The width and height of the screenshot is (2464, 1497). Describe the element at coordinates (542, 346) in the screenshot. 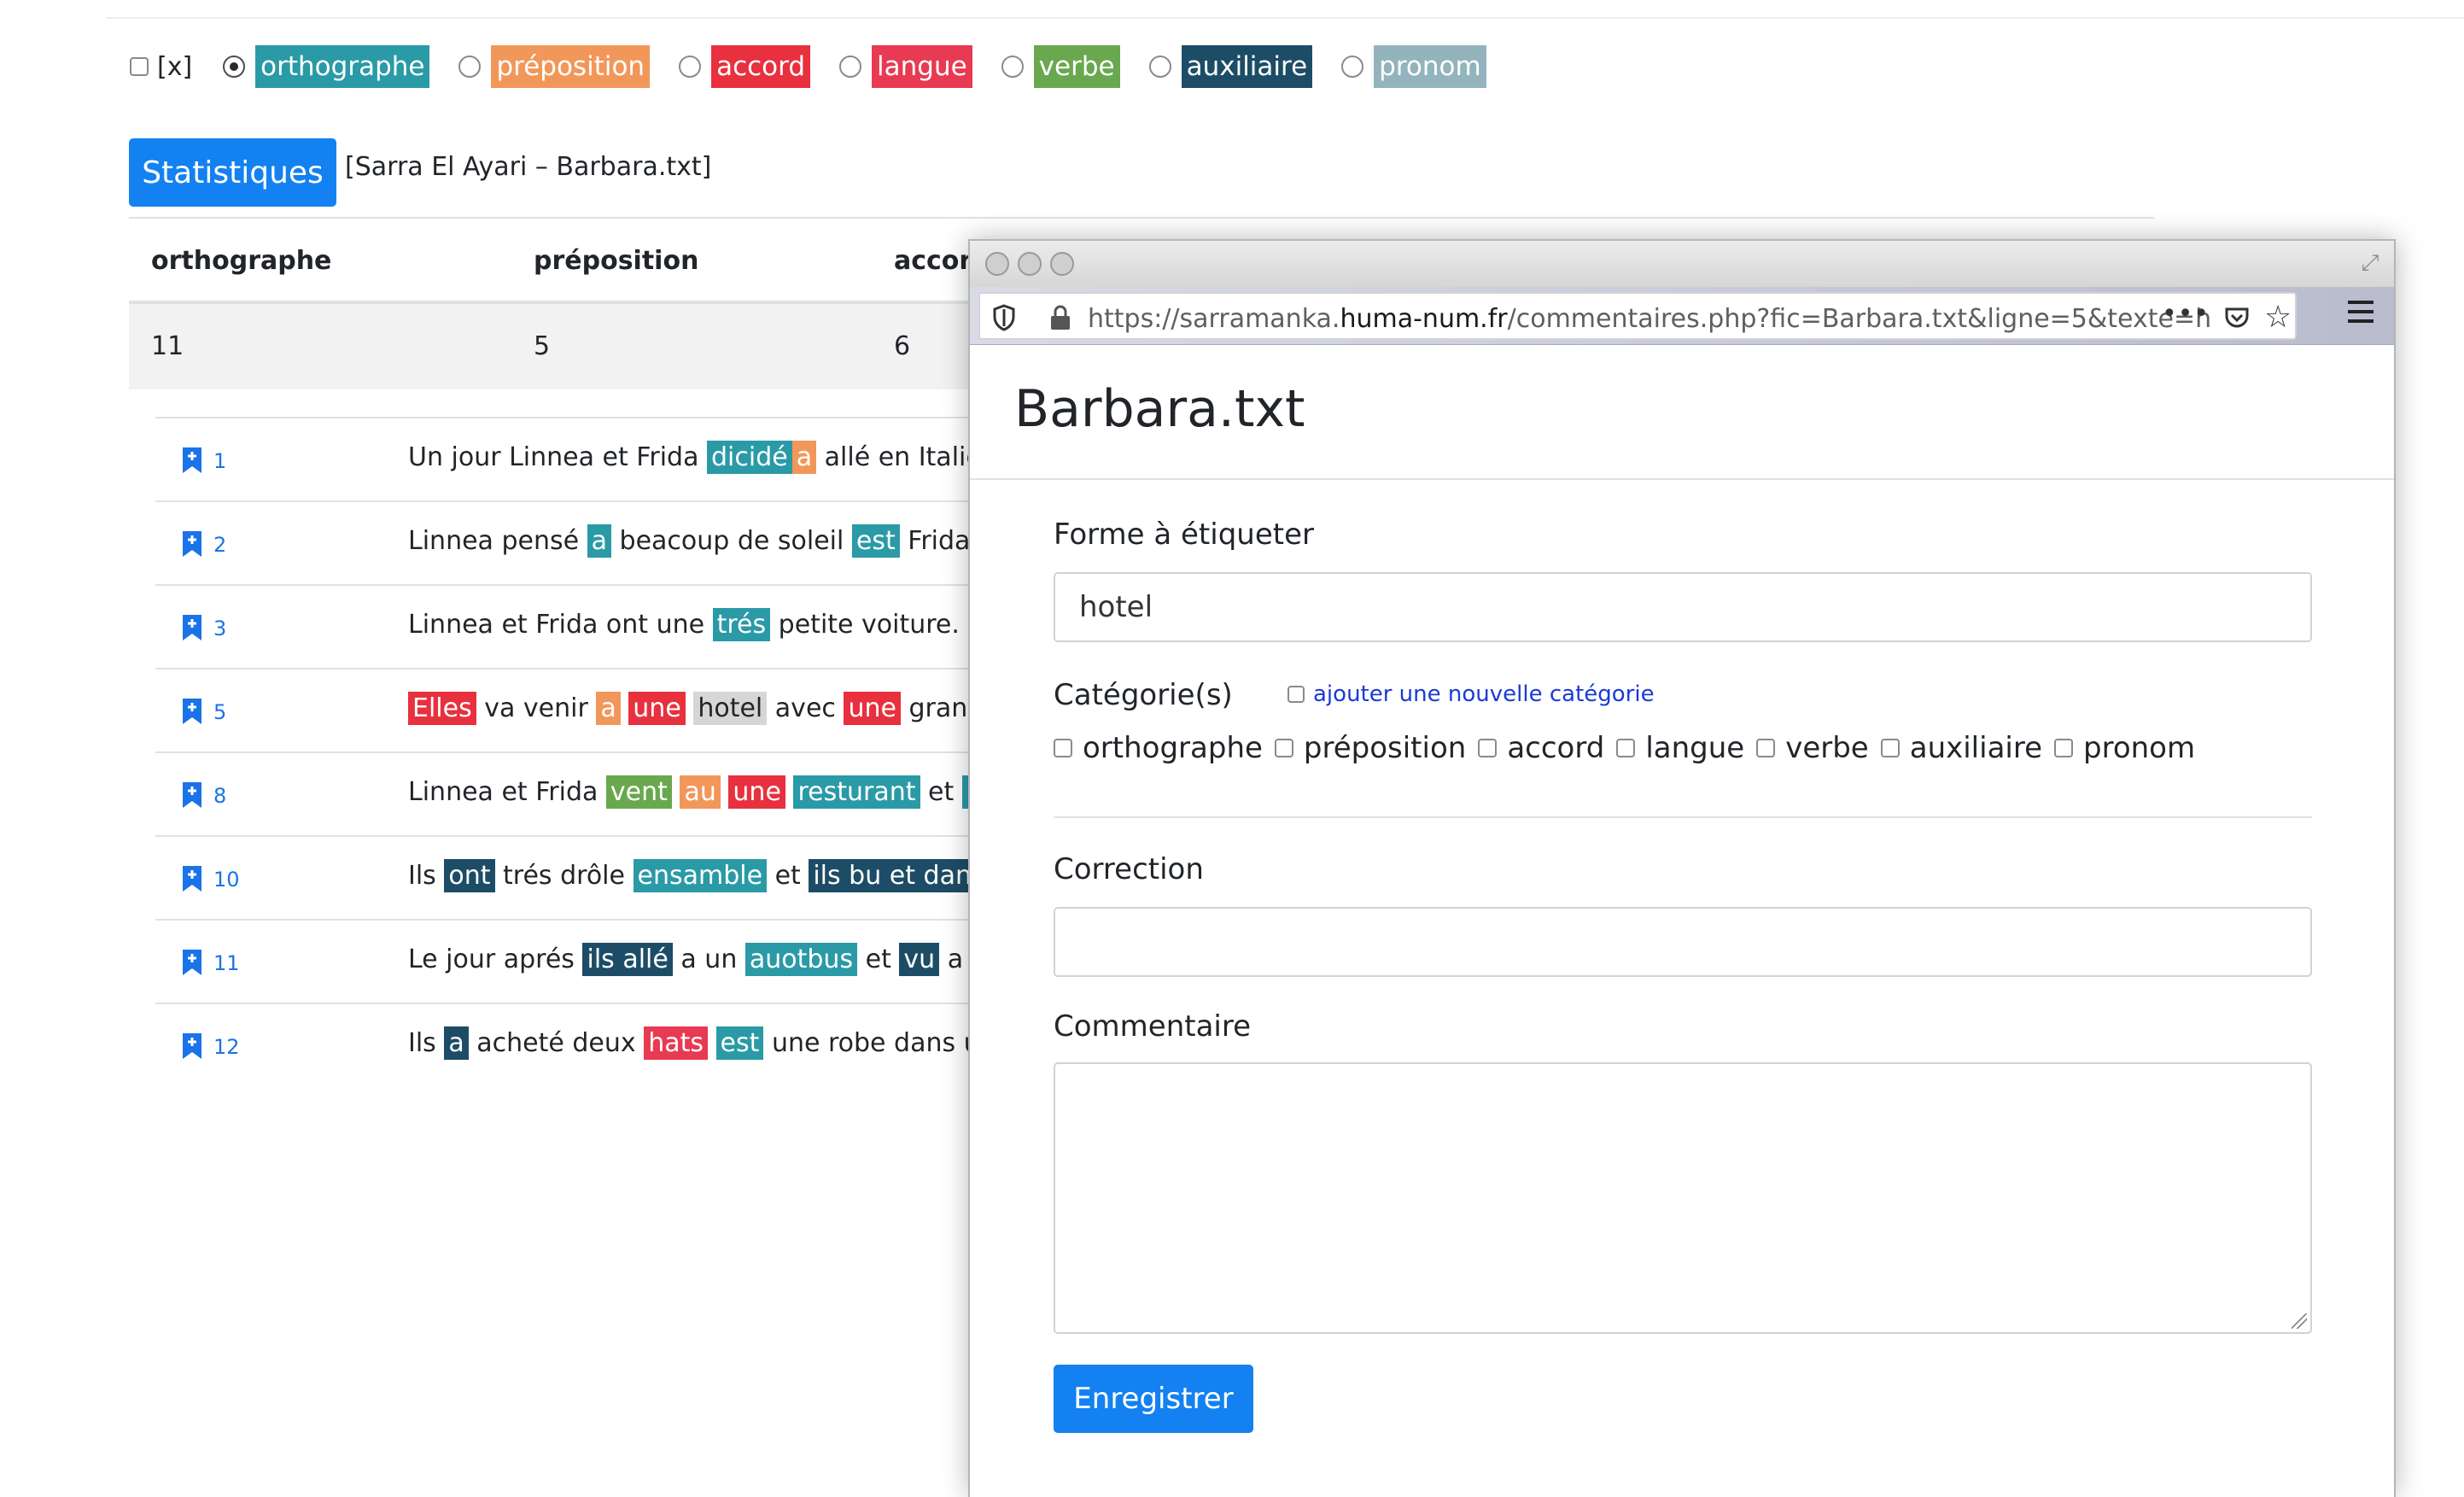

I see `stats-value-preposition: 5` at that location.